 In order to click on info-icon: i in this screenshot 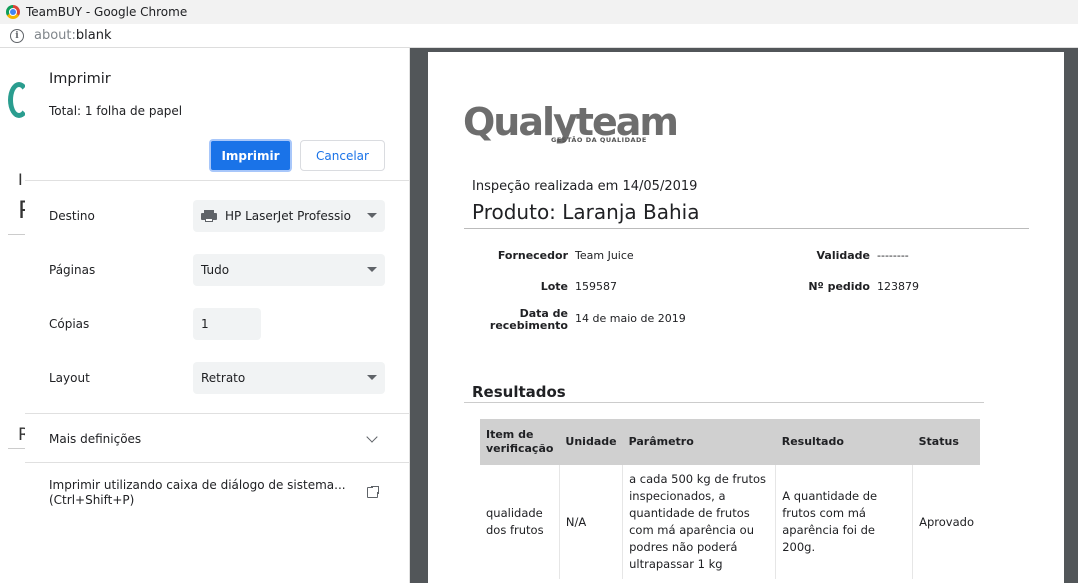, I will do `click(17, 35)`.